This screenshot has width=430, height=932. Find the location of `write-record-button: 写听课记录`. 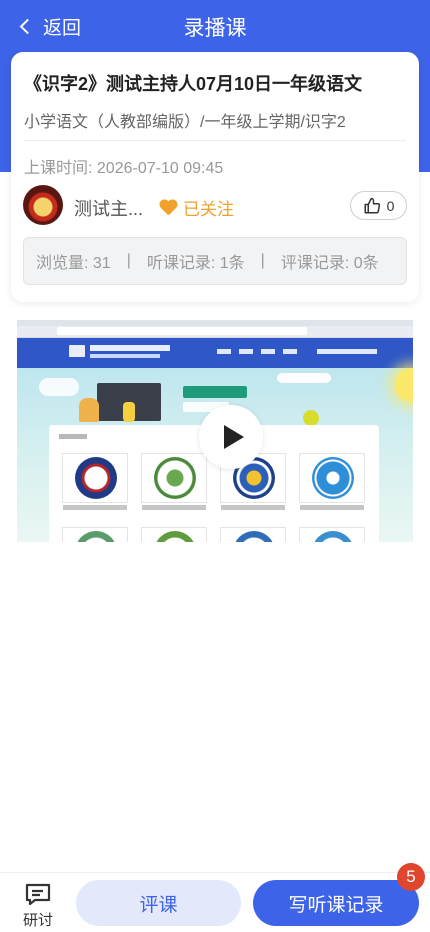

write-record-button: 写听课记录 is located at coordinates (336, 903).